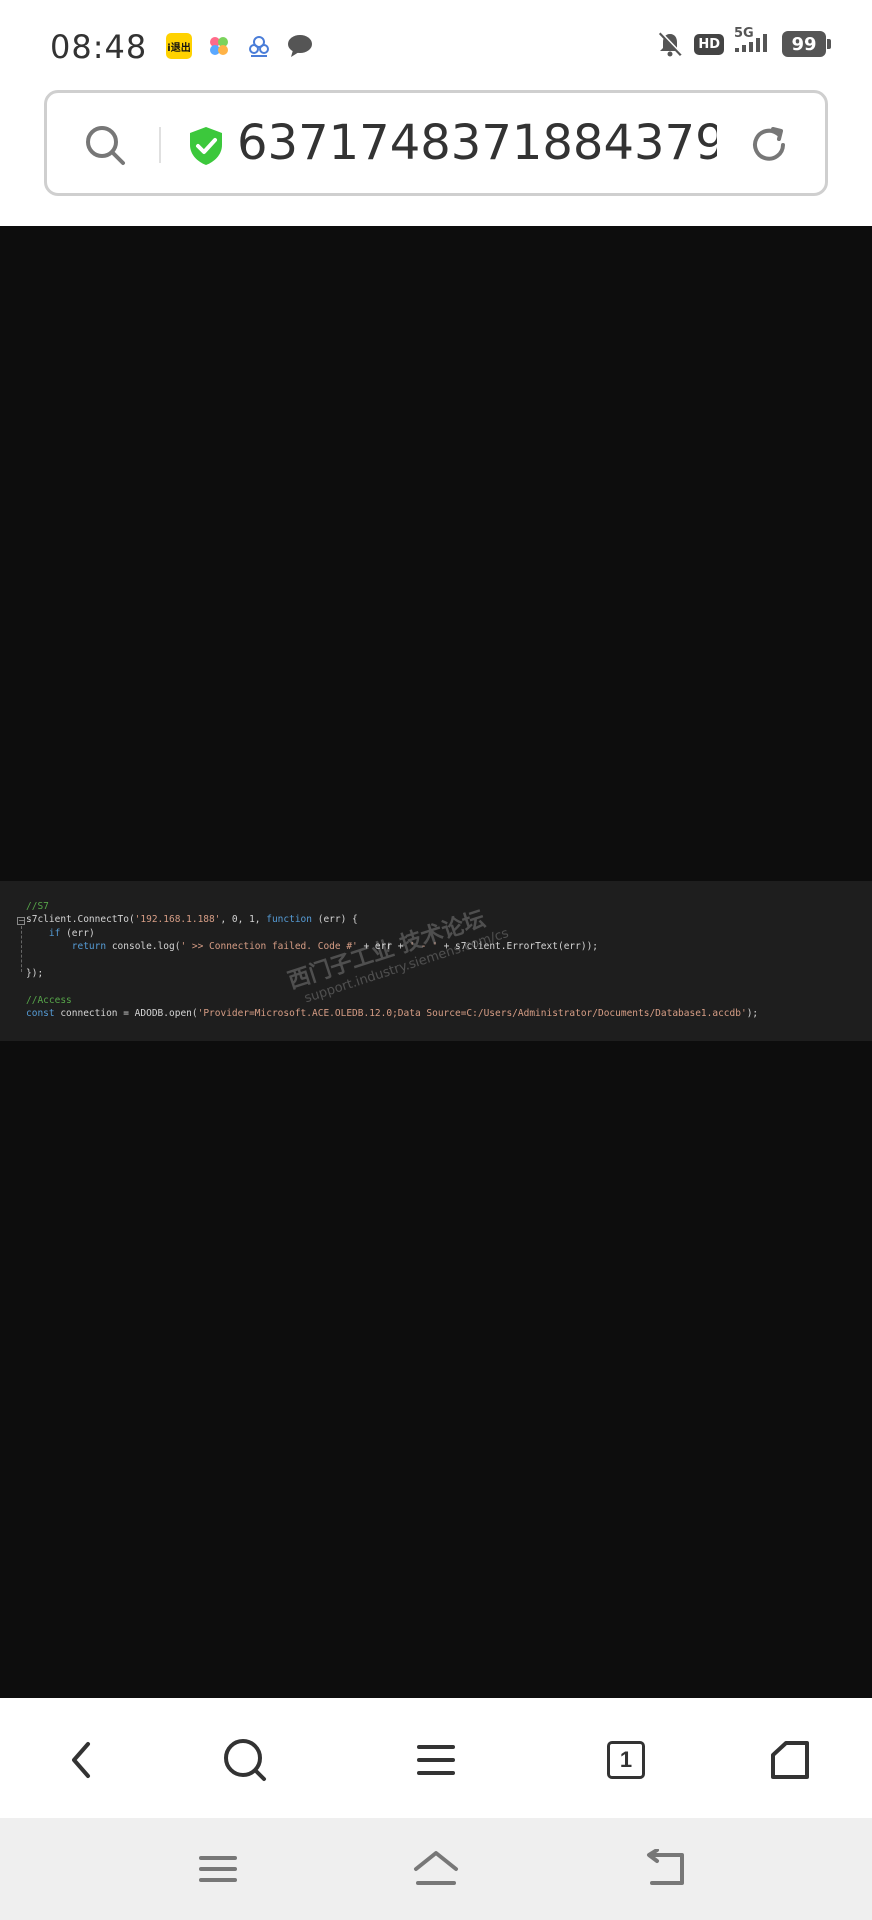  I want to click on flower-app-icon, so click(219, 46).